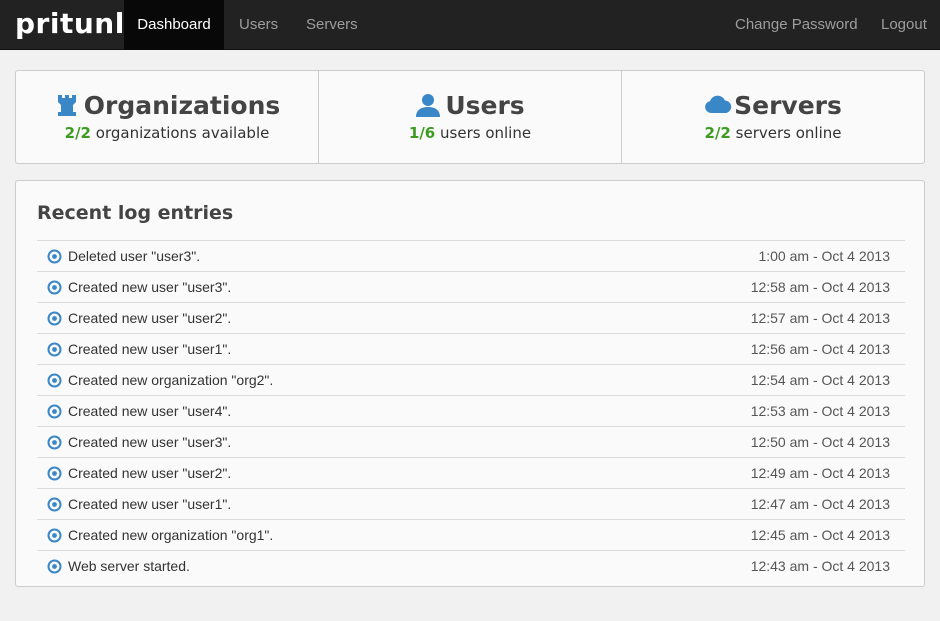  I want to click on stat-users: Users 1/6 users online, so click(469, 117).